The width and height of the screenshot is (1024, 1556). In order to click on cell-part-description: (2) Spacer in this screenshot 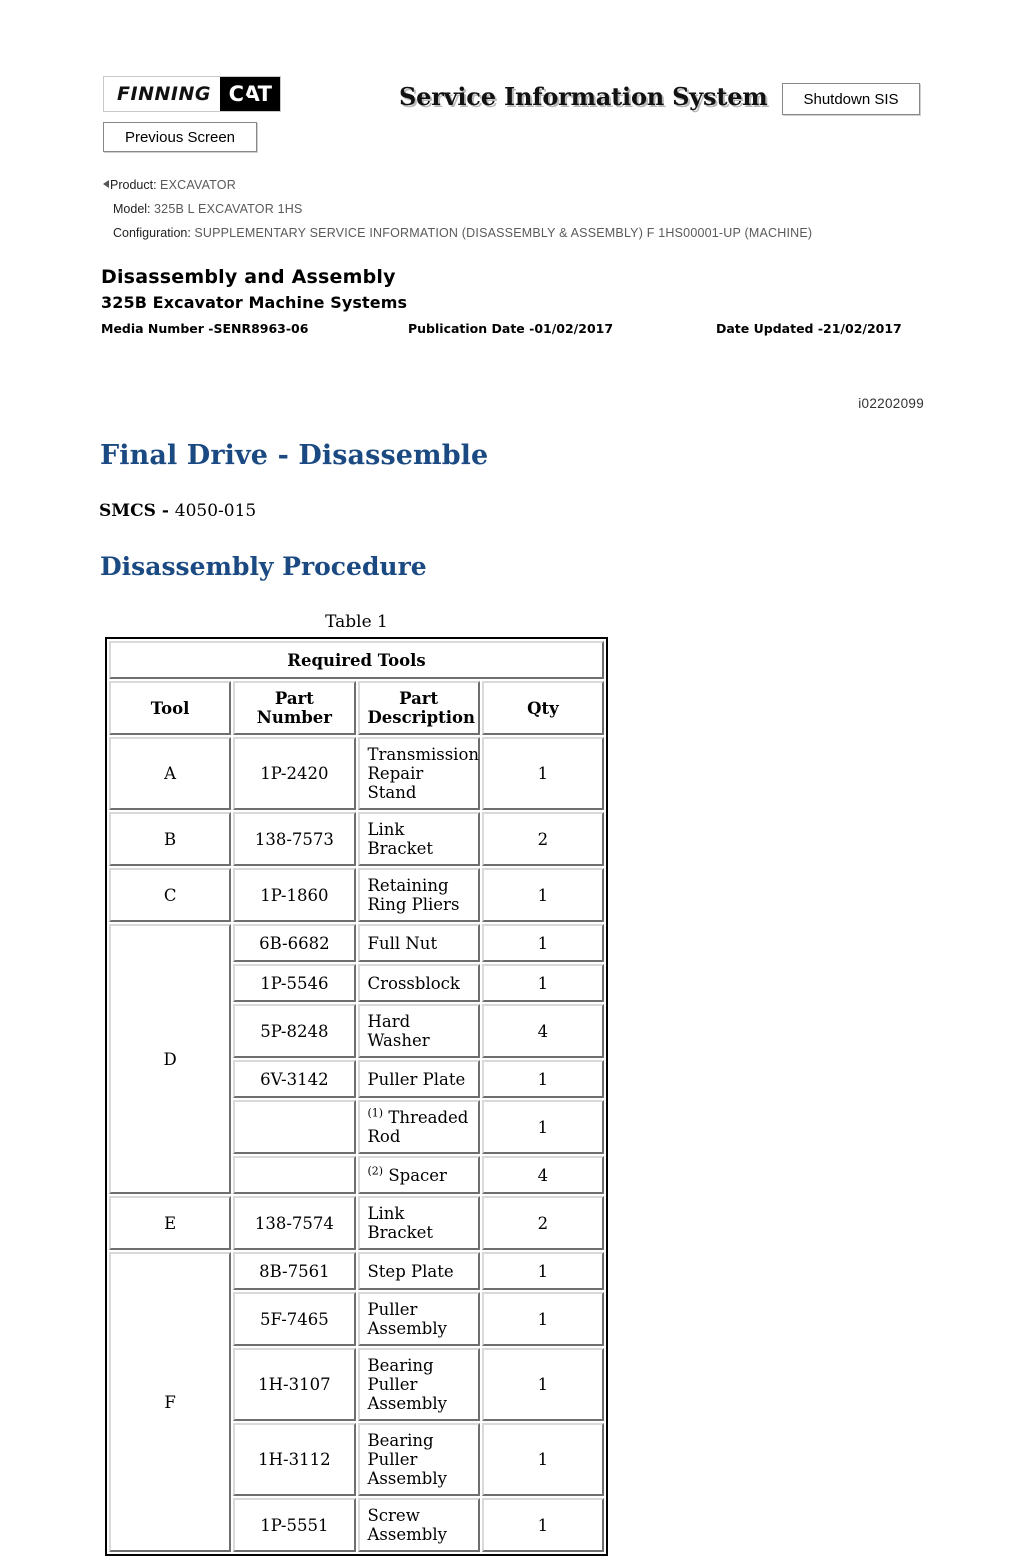, I will do `click(418, 1175)`.